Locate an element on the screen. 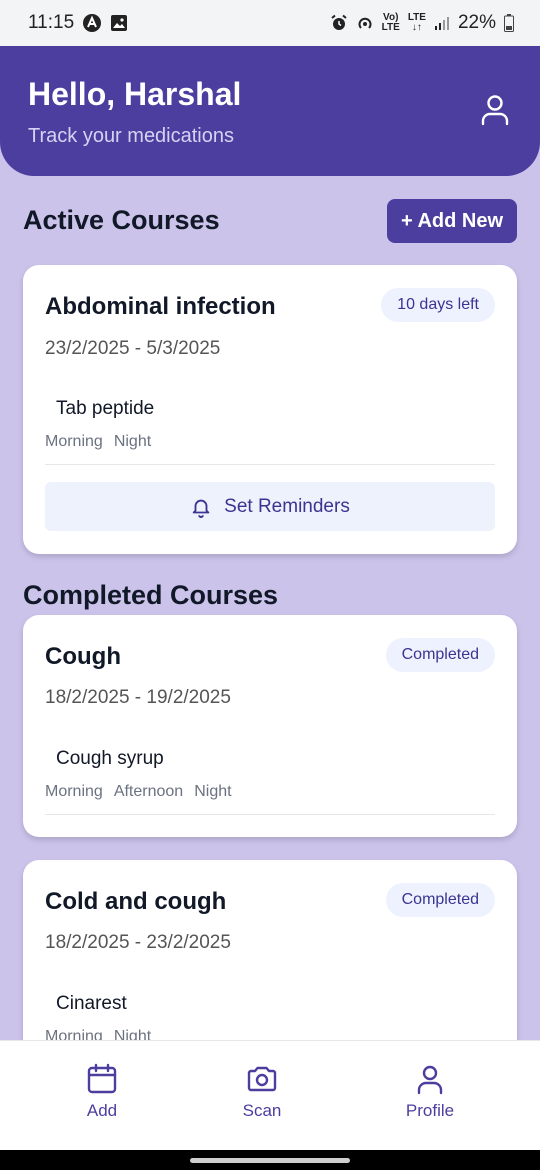  course-name: Abdominal infection is located at coordinates (160, 306).